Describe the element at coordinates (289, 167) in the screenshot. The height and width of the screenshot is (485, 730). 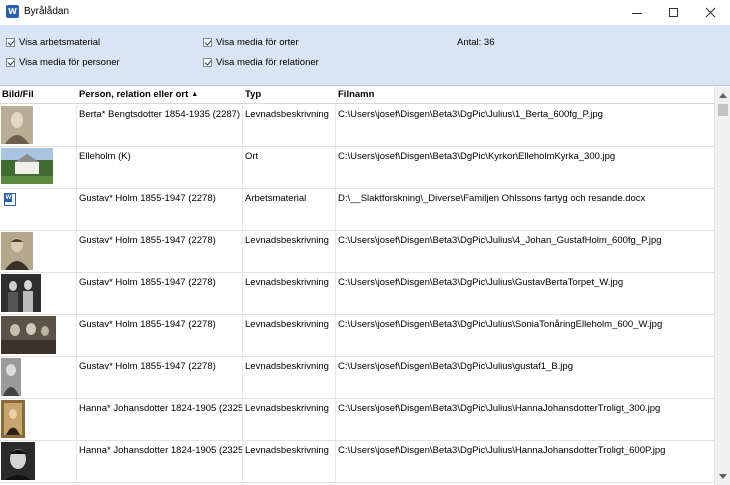
I see `typ-cell: Ort` at that location.